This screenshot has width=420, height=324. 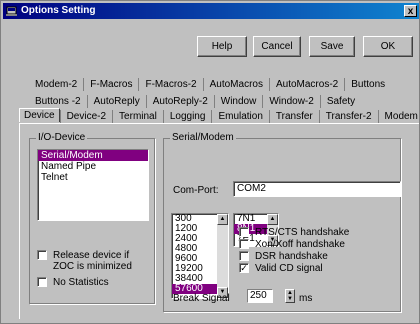 I want to click on tab-buttons: Buttons, so click(x=367, y=84).